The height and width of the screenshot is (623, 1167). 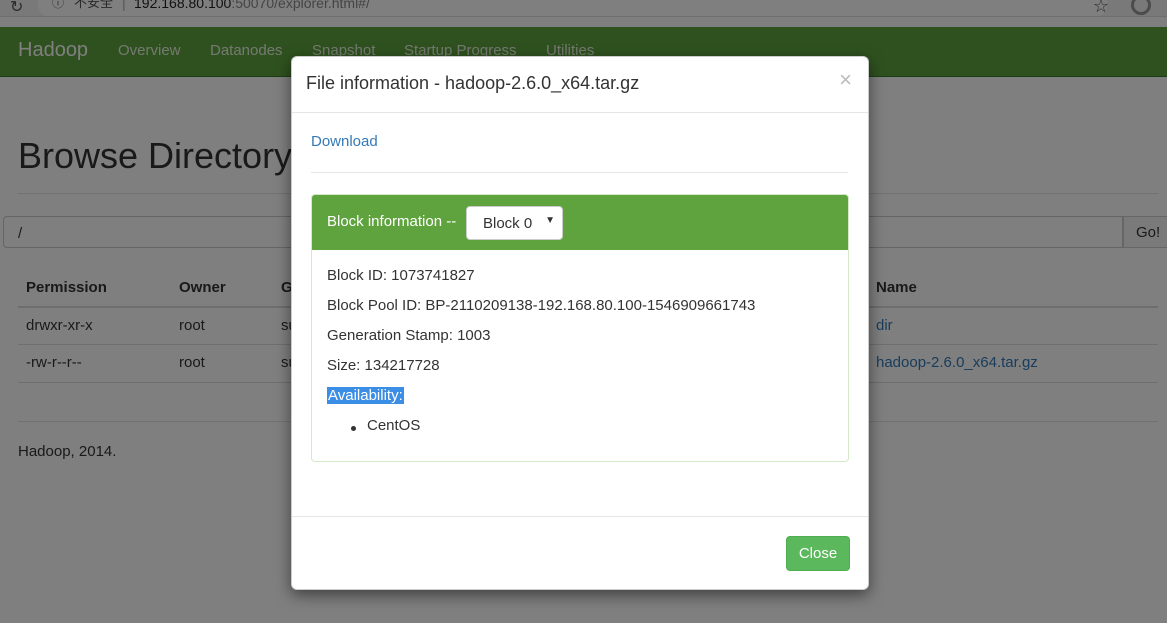 I want to click on download-divider, so click(x=579, y=172).